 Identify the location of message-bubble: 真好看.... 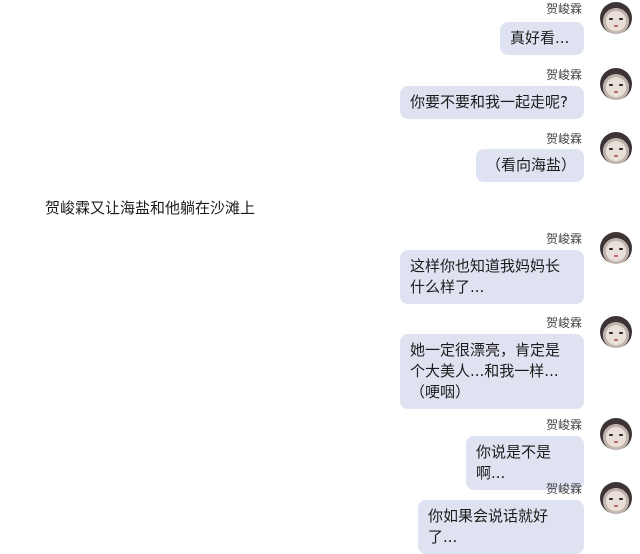
(542, 38).